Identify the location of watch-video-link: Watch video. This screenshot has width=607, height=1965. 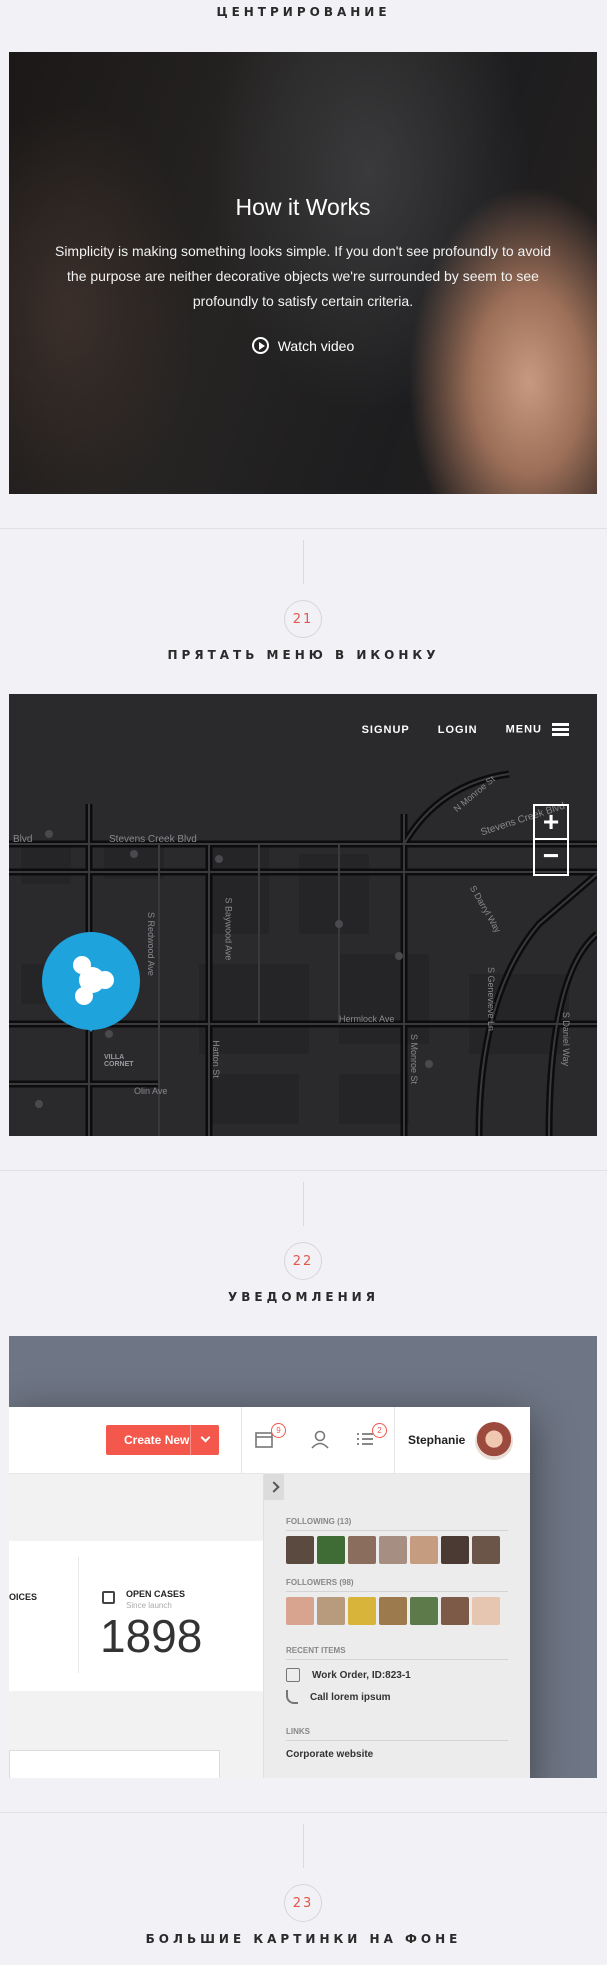
(303, 345).